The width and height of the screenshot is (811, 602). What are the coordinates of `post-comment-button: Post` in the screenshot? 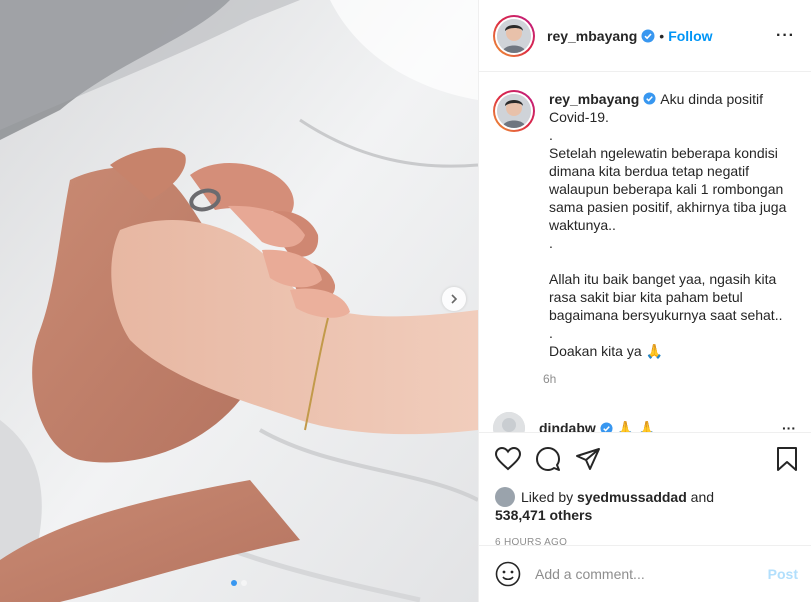 It's located at (783, 574).